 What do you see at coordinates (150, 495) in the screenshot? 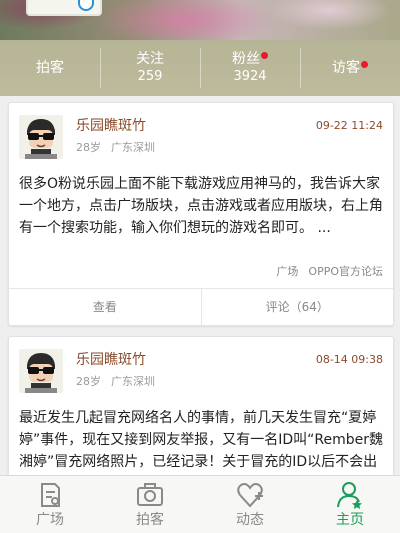
I see `camera-icon` at bounding box center [150, 495].